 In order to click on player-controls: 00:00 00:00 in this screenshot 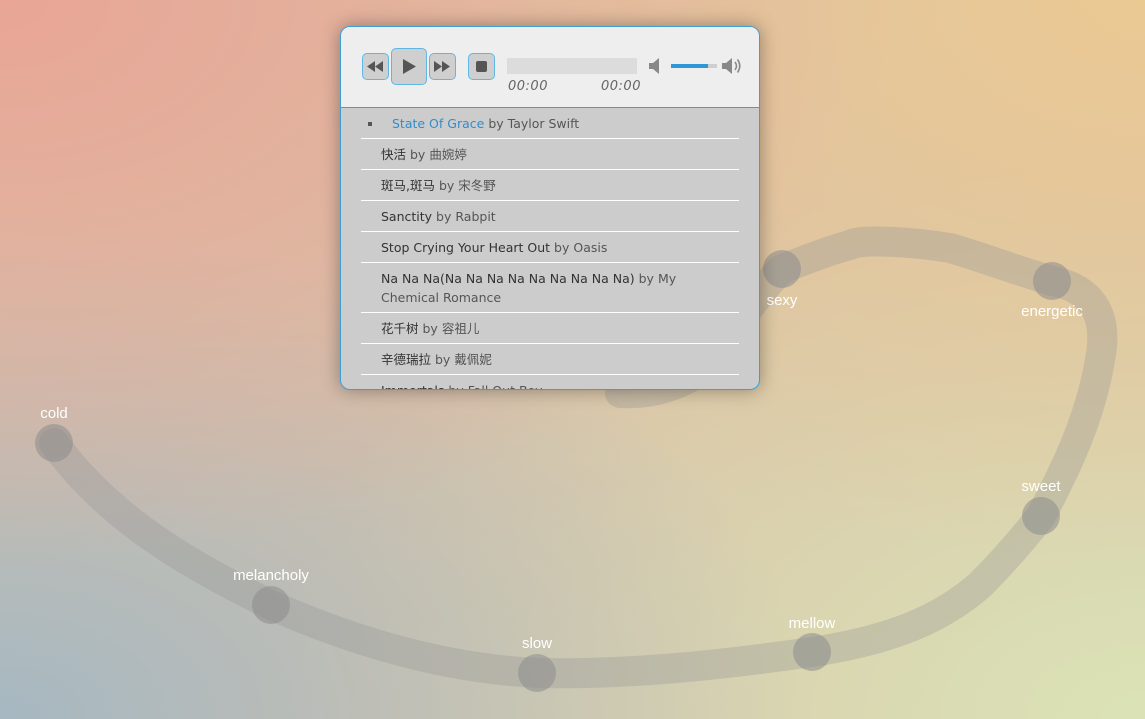, I will do `click(550, 67)`.